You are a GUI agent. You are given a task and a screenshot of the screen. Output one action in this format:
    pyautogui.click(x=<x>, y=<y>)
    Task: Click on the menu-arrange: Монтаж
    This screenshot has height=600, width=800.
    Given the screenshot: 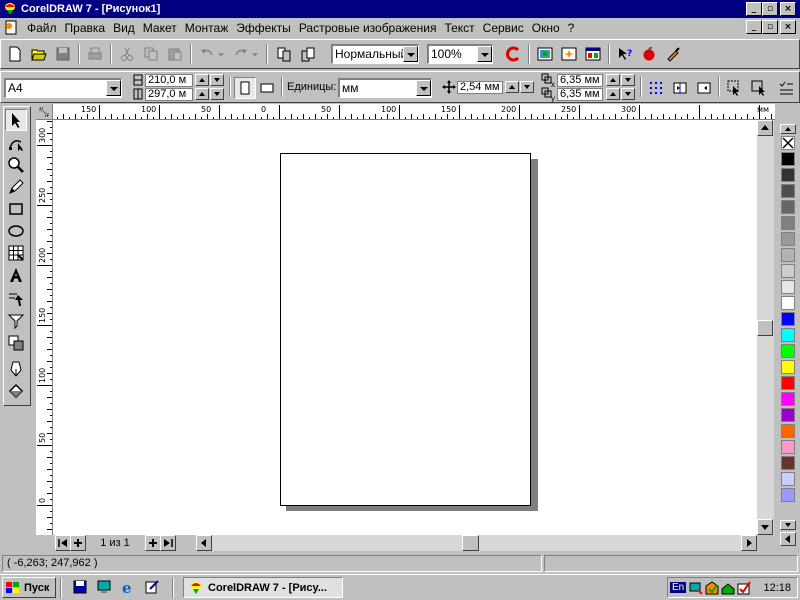 What is the action you would take?
    pyautogui.click(x=207, y=28)
    